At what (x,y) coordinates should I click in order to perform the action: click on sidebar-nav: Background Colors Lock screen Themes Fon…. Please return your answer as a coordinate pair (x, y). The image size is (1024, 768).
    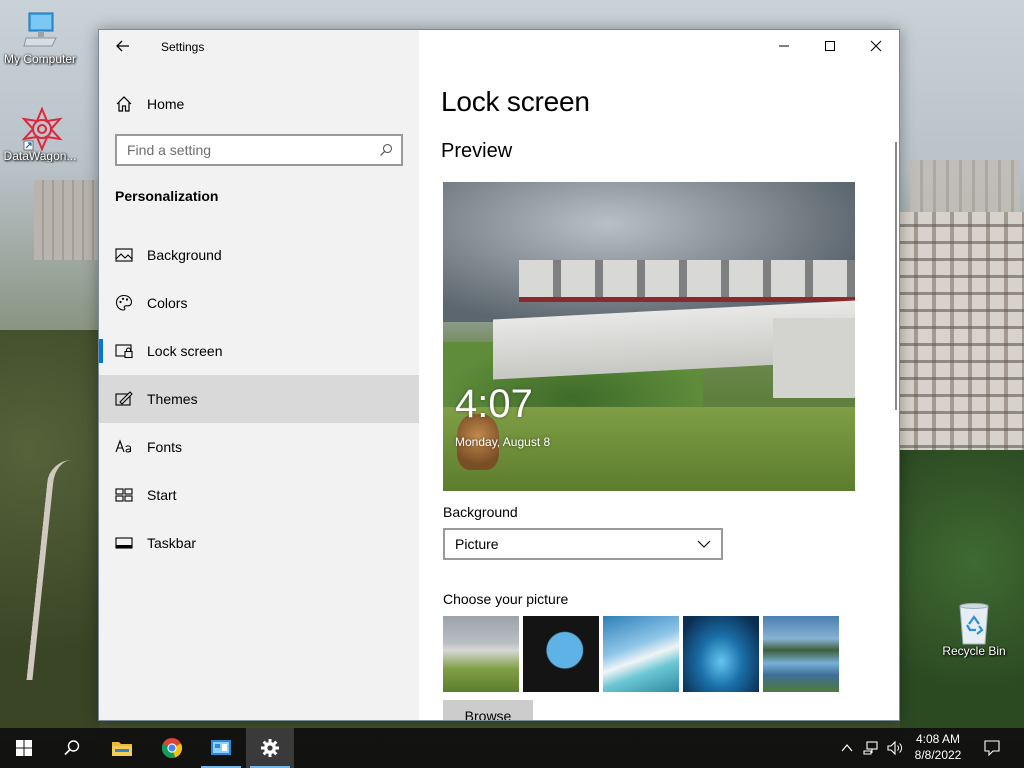
    Looking at the image, I should click on (259, 399).